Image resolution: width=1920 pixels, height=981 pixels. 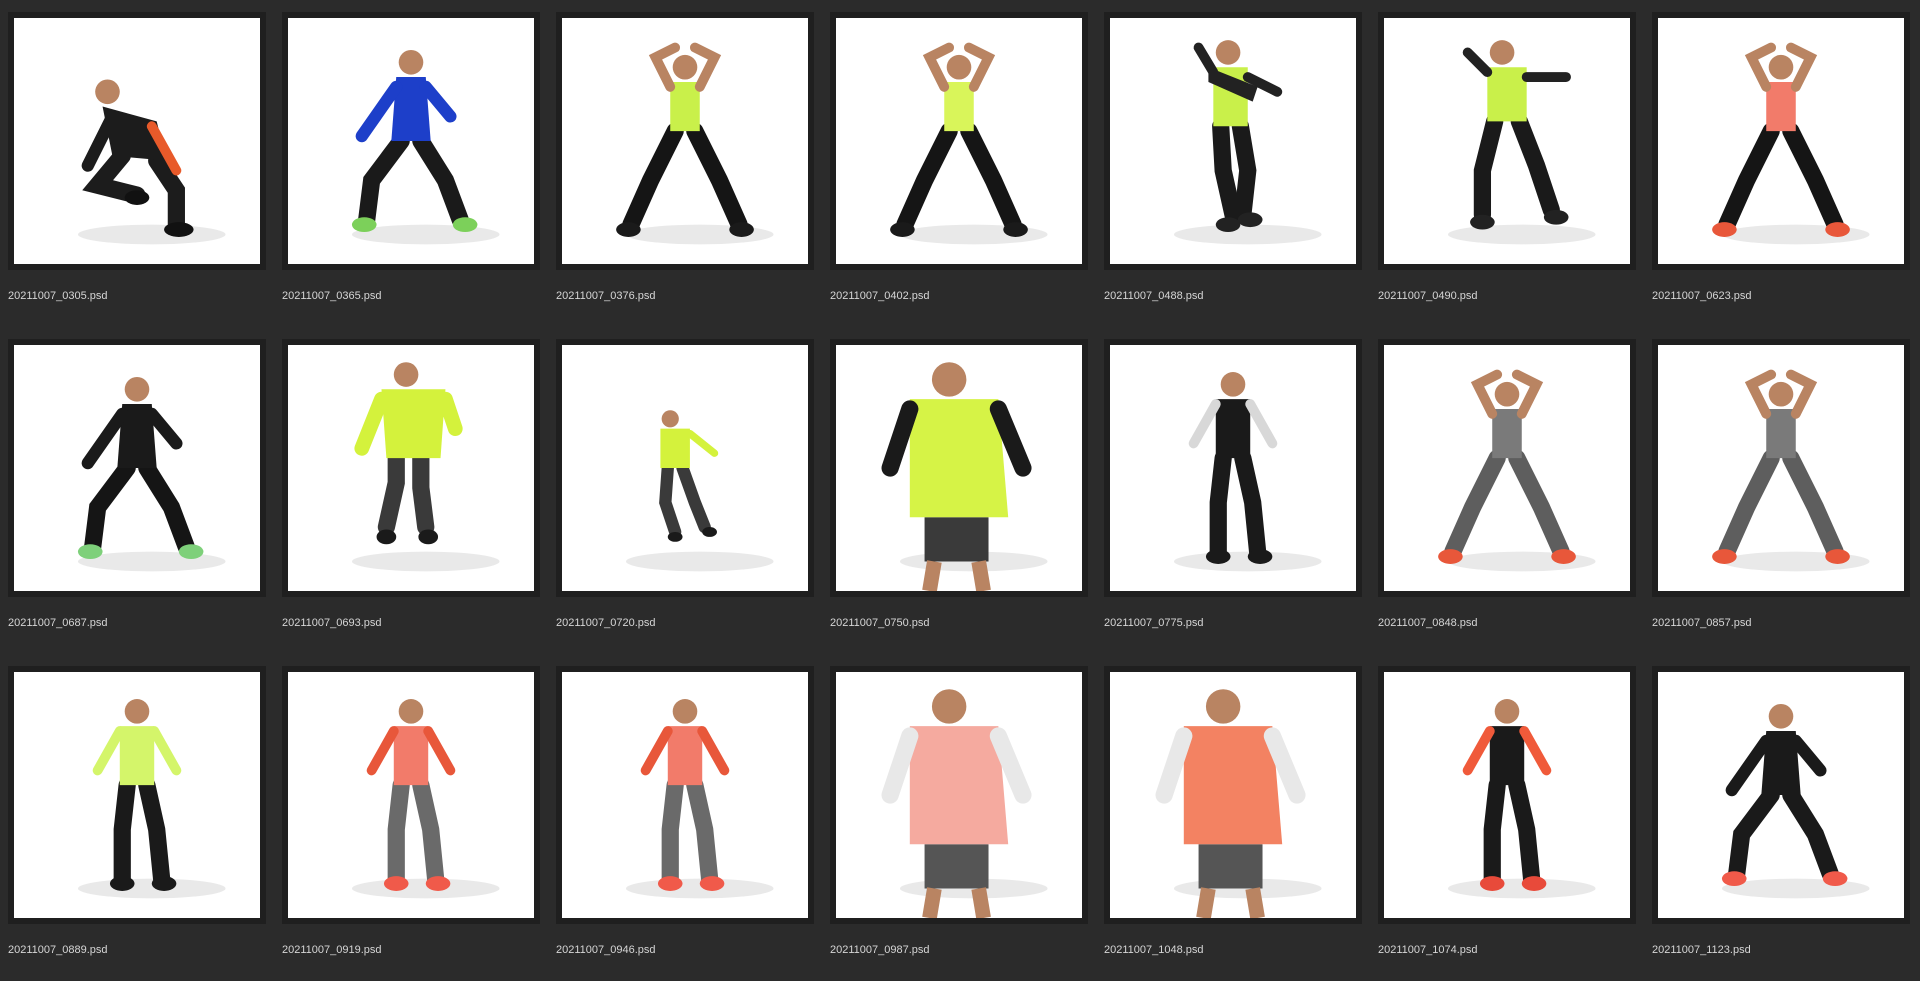 What do you see at coordinates (606, 296) in the screenshot?
I see `thumbnail-filename: 20211007_0376.psd` at bounding box center [606, 296].